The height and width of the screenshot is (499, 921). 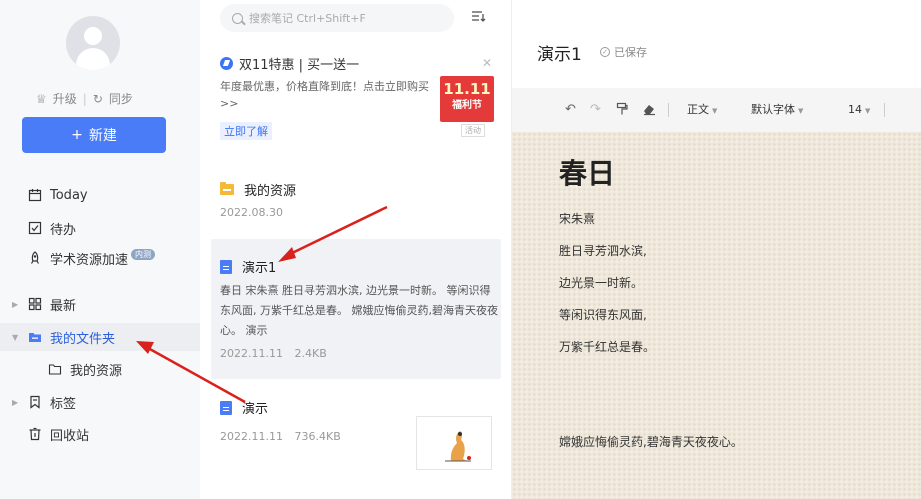 I want to click on sidebar-item-label: 我的文件夹, so click(x=83, y=339).